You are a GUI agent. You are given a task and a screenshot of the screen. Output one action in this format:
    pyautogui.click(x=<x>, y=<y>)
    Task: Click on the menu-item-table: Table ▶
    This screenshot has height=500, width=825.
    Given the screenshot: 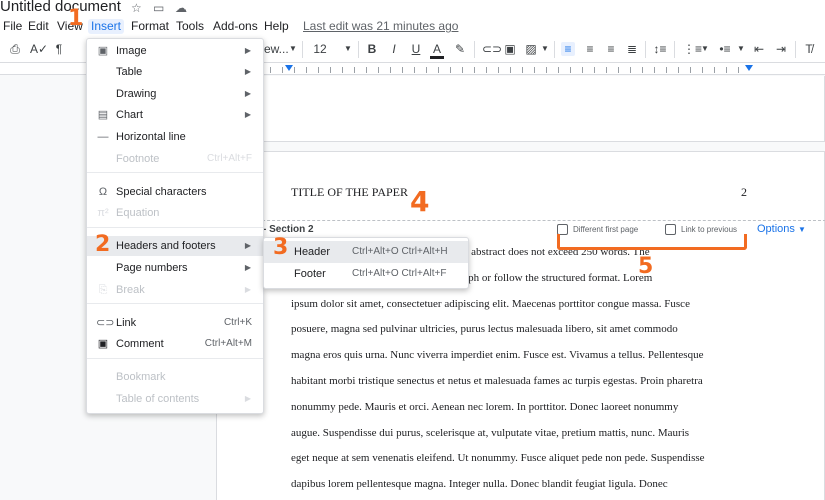 What is the action you would take?
    pyautogui.click(x=175, y=72)
    